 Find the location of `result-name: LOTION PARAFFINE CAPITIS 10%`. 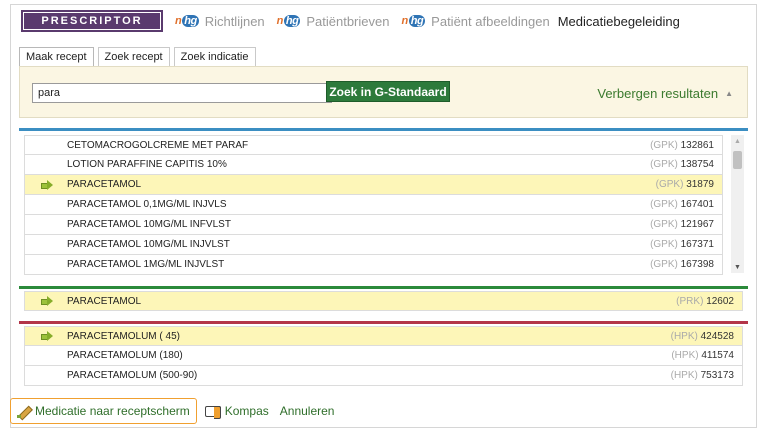

result-name: LOTION PARAFFINE CAPITIS 10% is located at coordinates (147, 164).